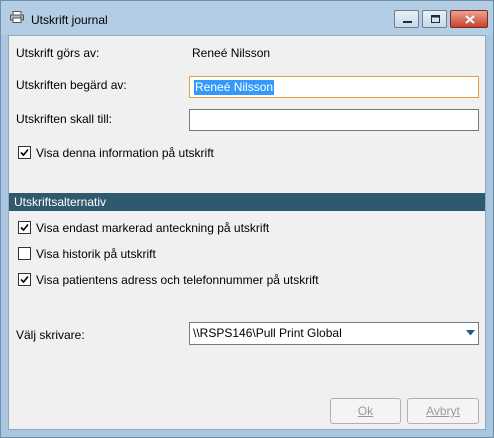 This screenshot has width=494, height=438. Describe the element at coordinates (247, 202) in the screenshot. I see `options-section-header: Utskriftsalternativ` at that location.